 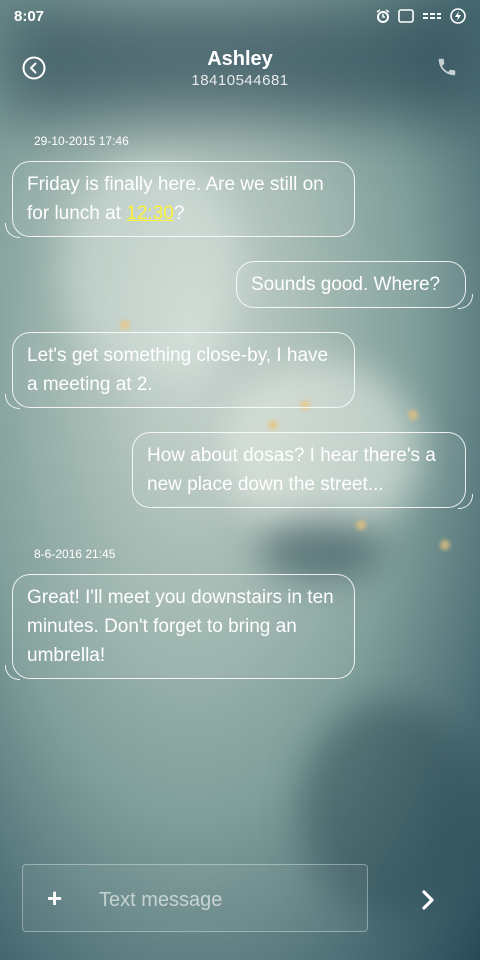 What do you see at coordinates (458, 16) in the screenshot?
I see `battery-charging-icon` at bounding box center [458, 16].